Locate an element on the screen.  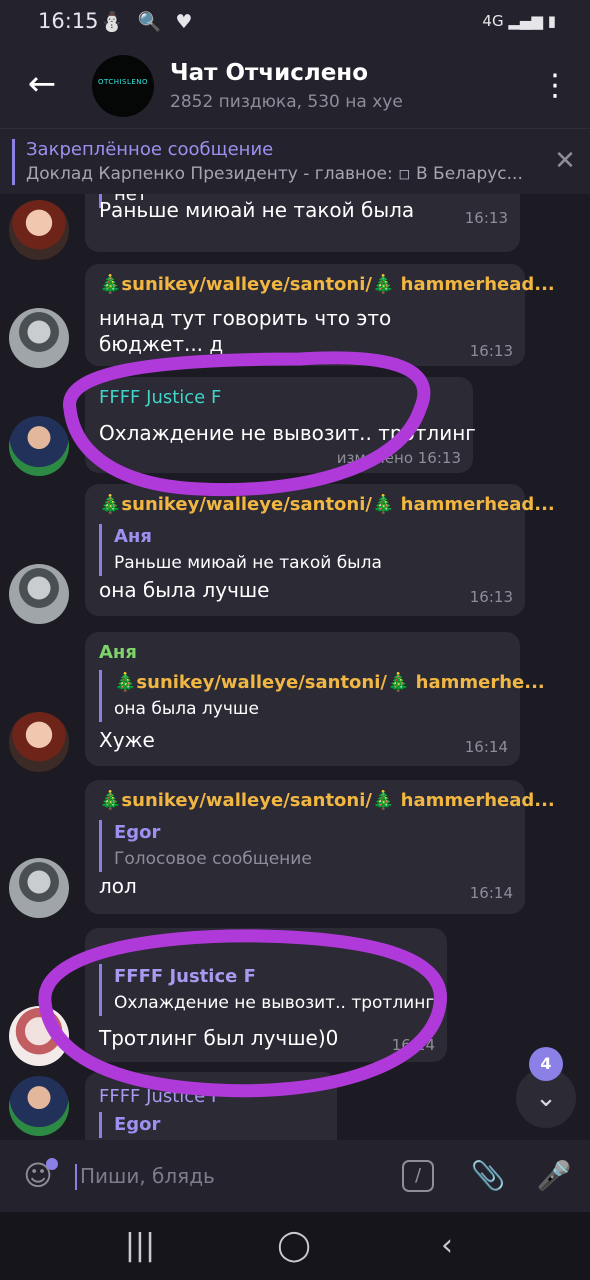
message-text: Хуже is located at coordinates (127, 740).